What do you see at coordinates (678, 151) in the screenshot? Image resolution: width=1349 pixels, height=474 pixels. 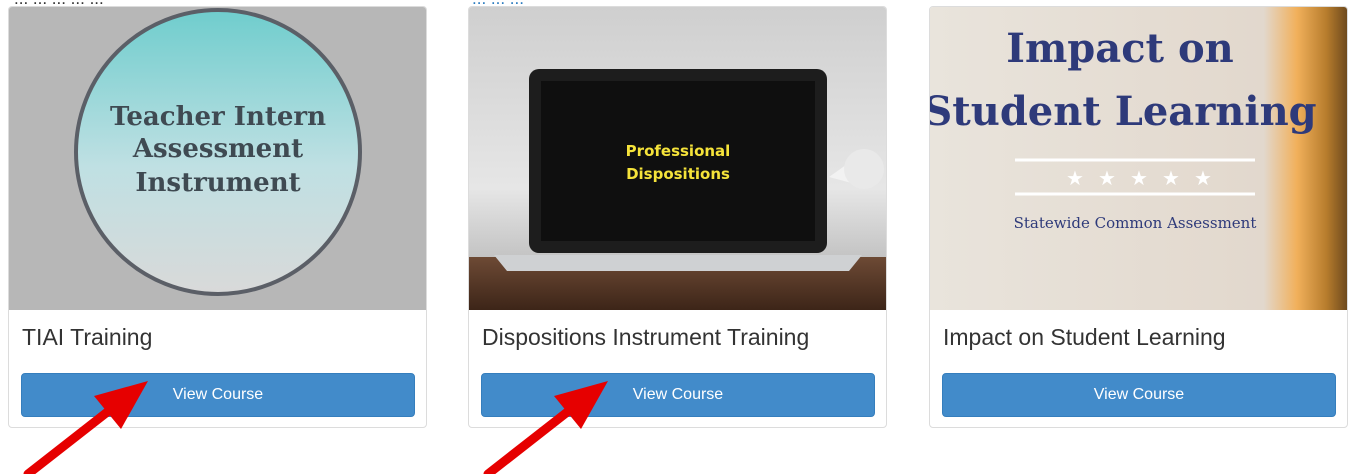 I see `thumbnail-text-line-1: Professional` at bounding box center [678, 151].